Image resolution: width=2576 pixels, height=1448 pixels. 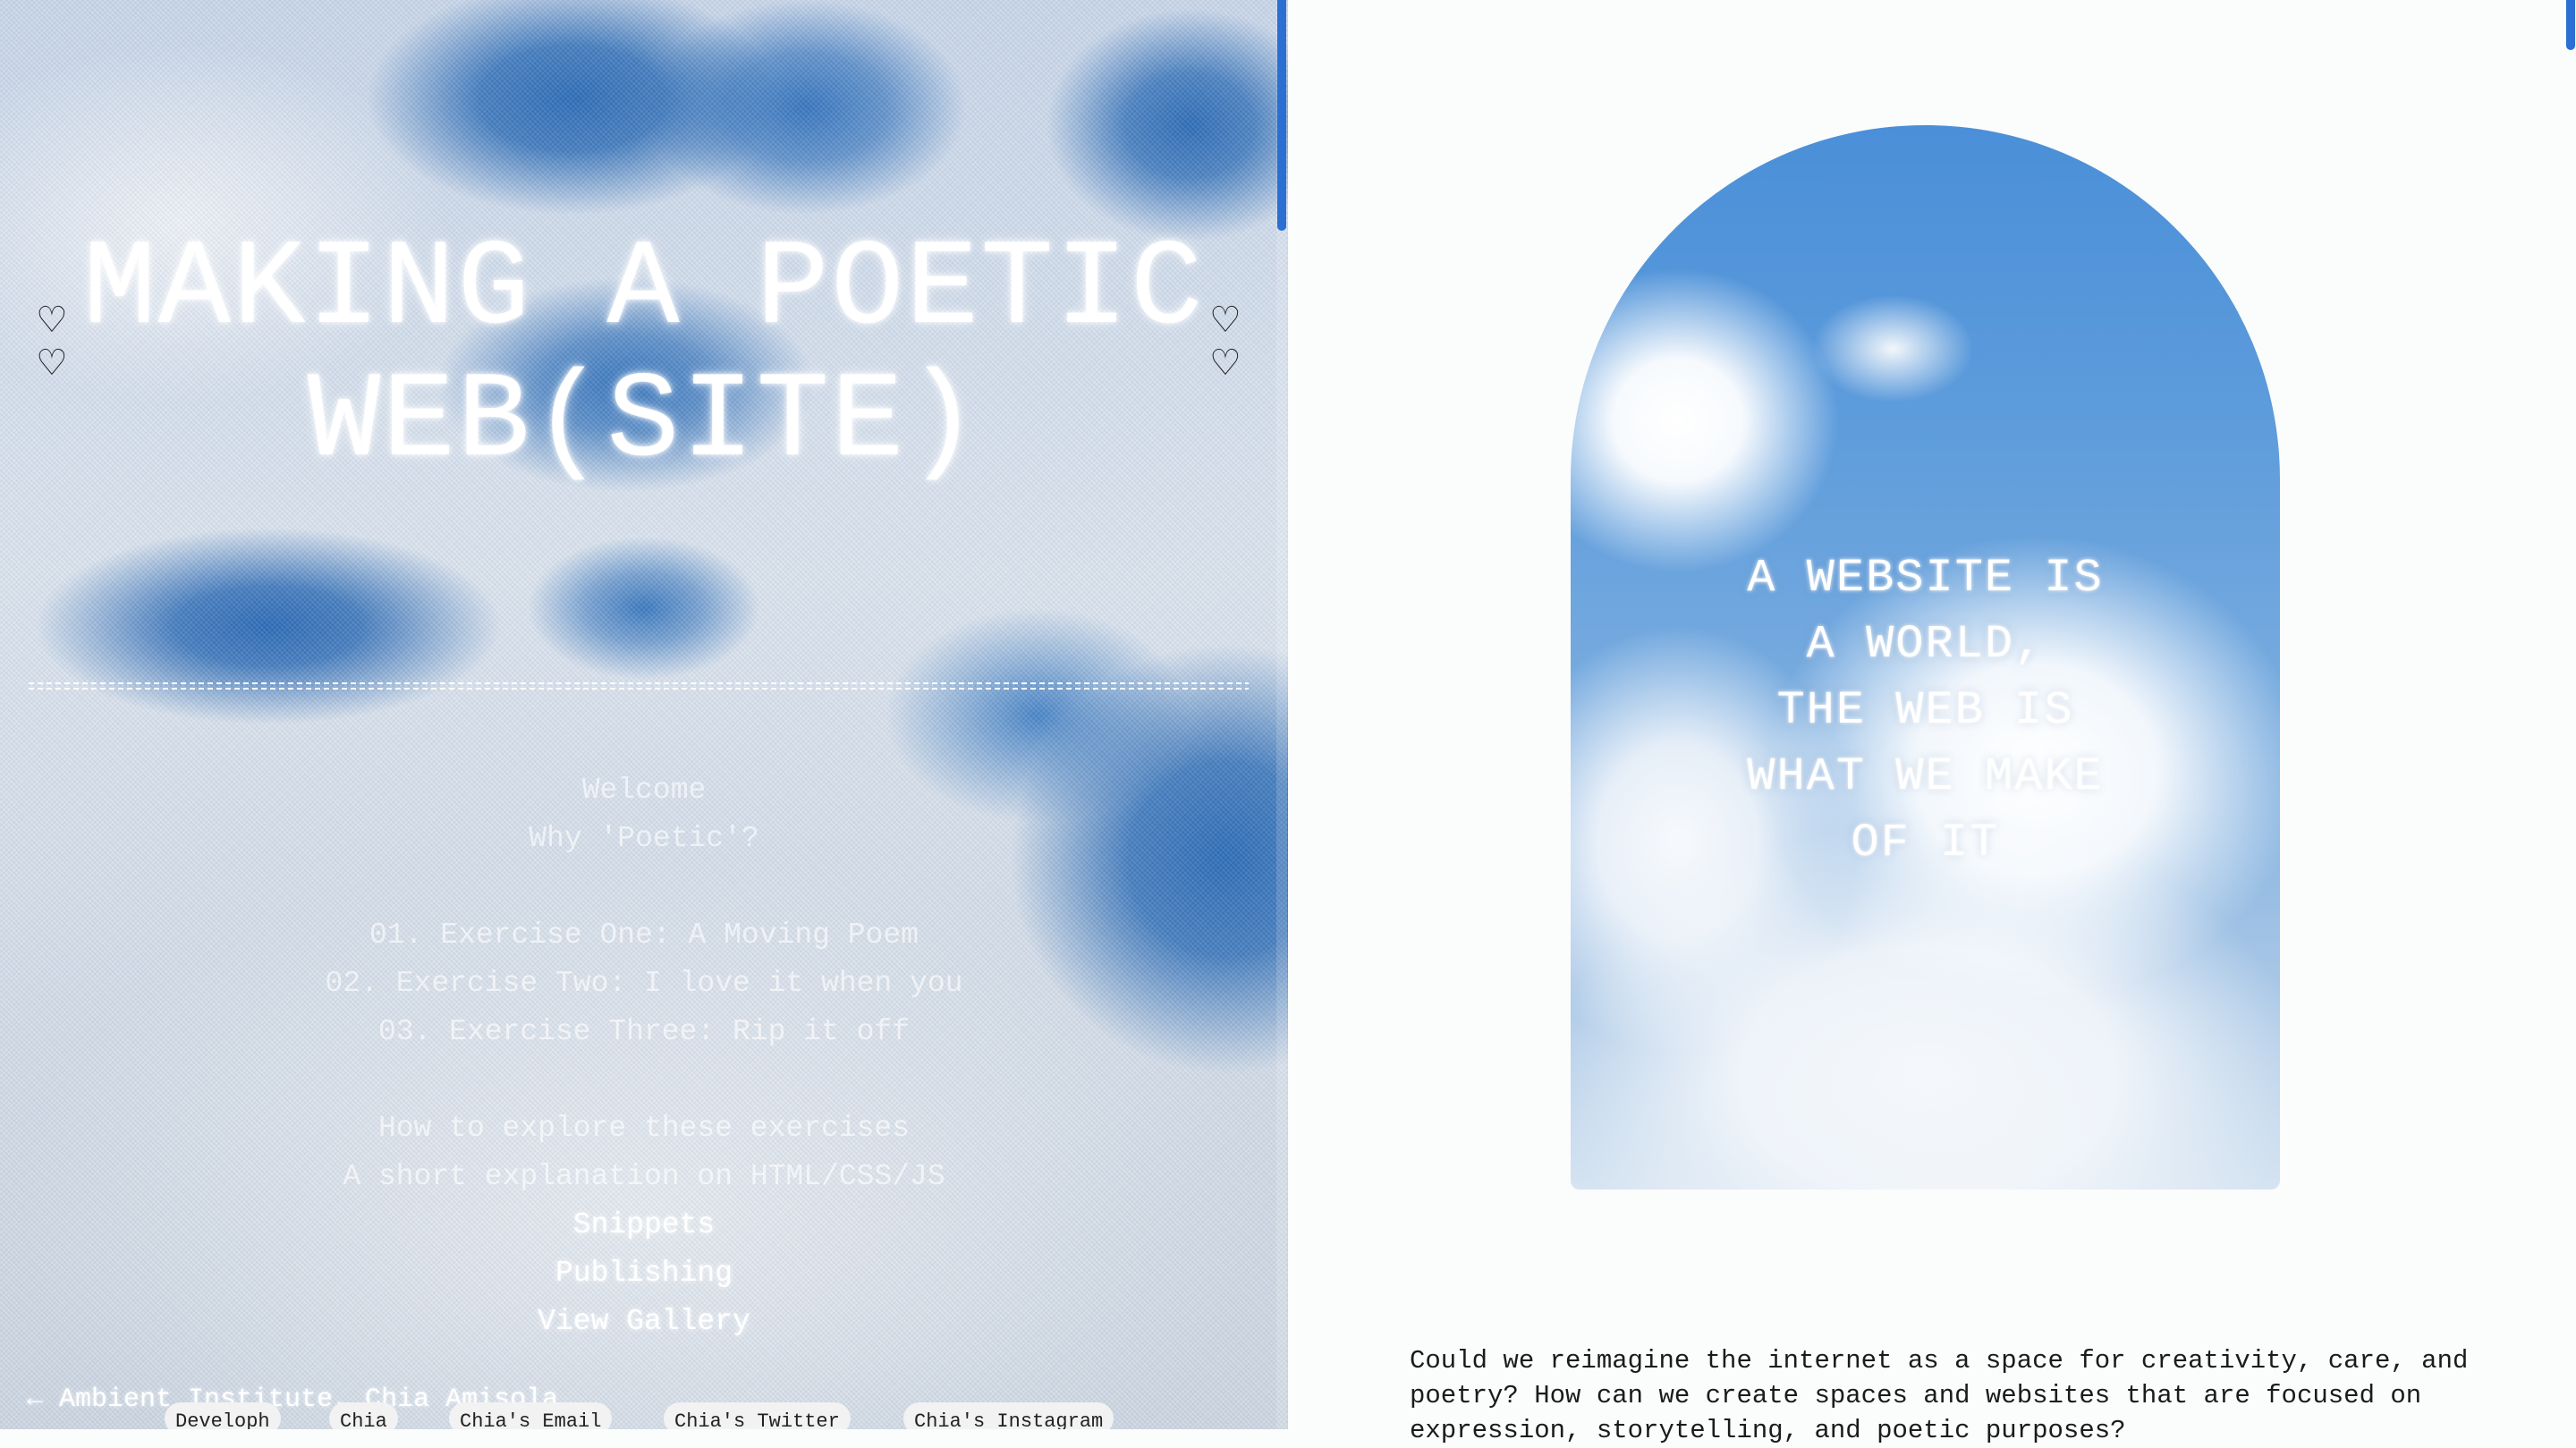 I want to click on right-scrollbar-thumb, so click(x=2570, y=25).